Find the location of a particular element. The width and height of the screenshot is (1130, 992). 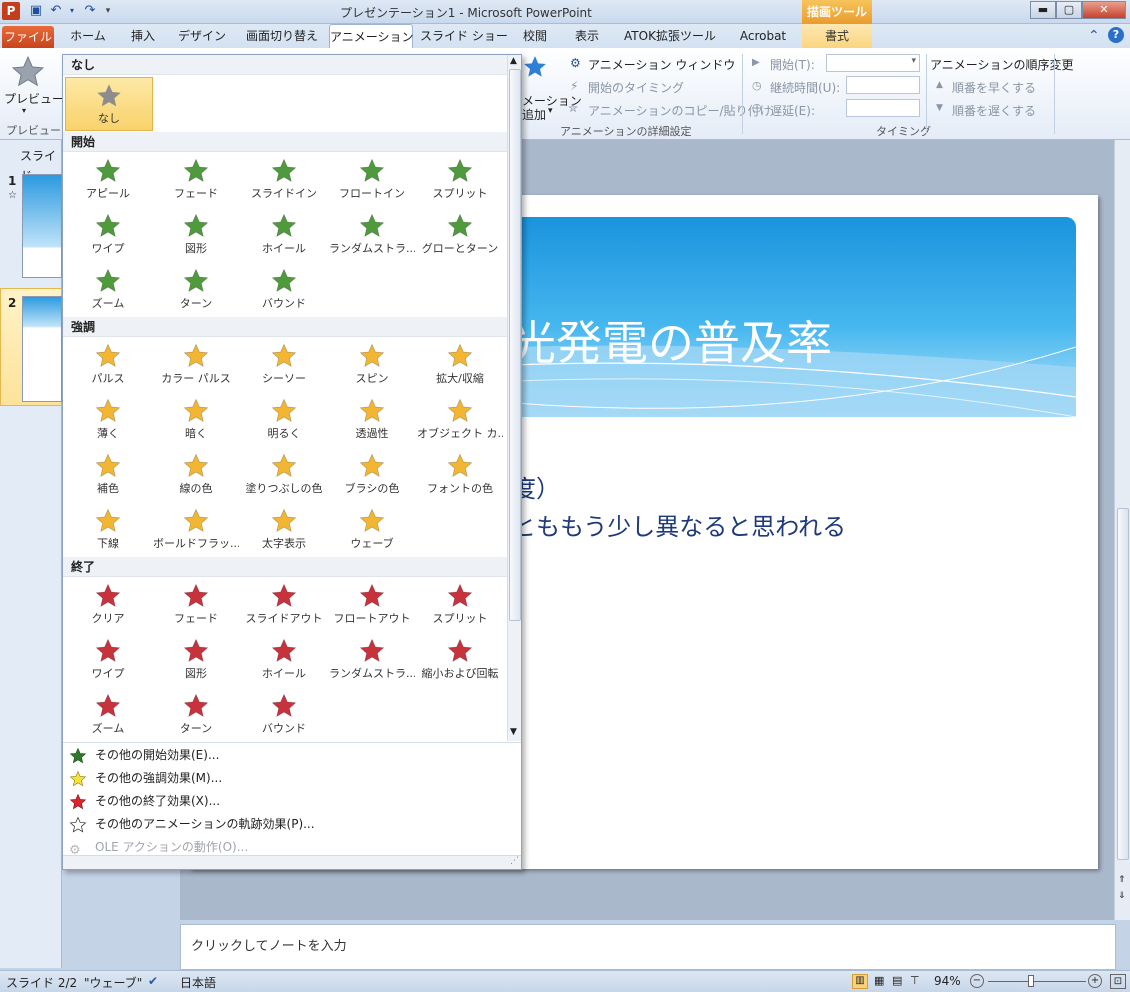

zoom-level: 94% is located at coordinates (947, 981).